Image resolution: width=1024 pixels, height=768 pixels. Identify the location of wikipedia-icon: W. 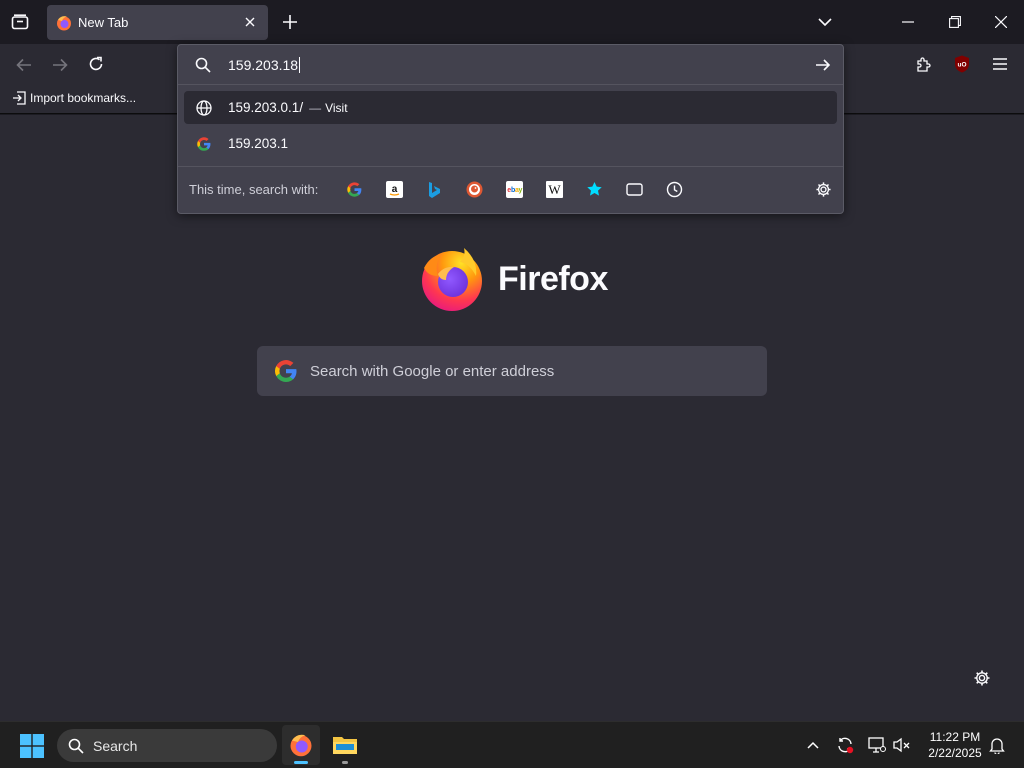
(554, 189).